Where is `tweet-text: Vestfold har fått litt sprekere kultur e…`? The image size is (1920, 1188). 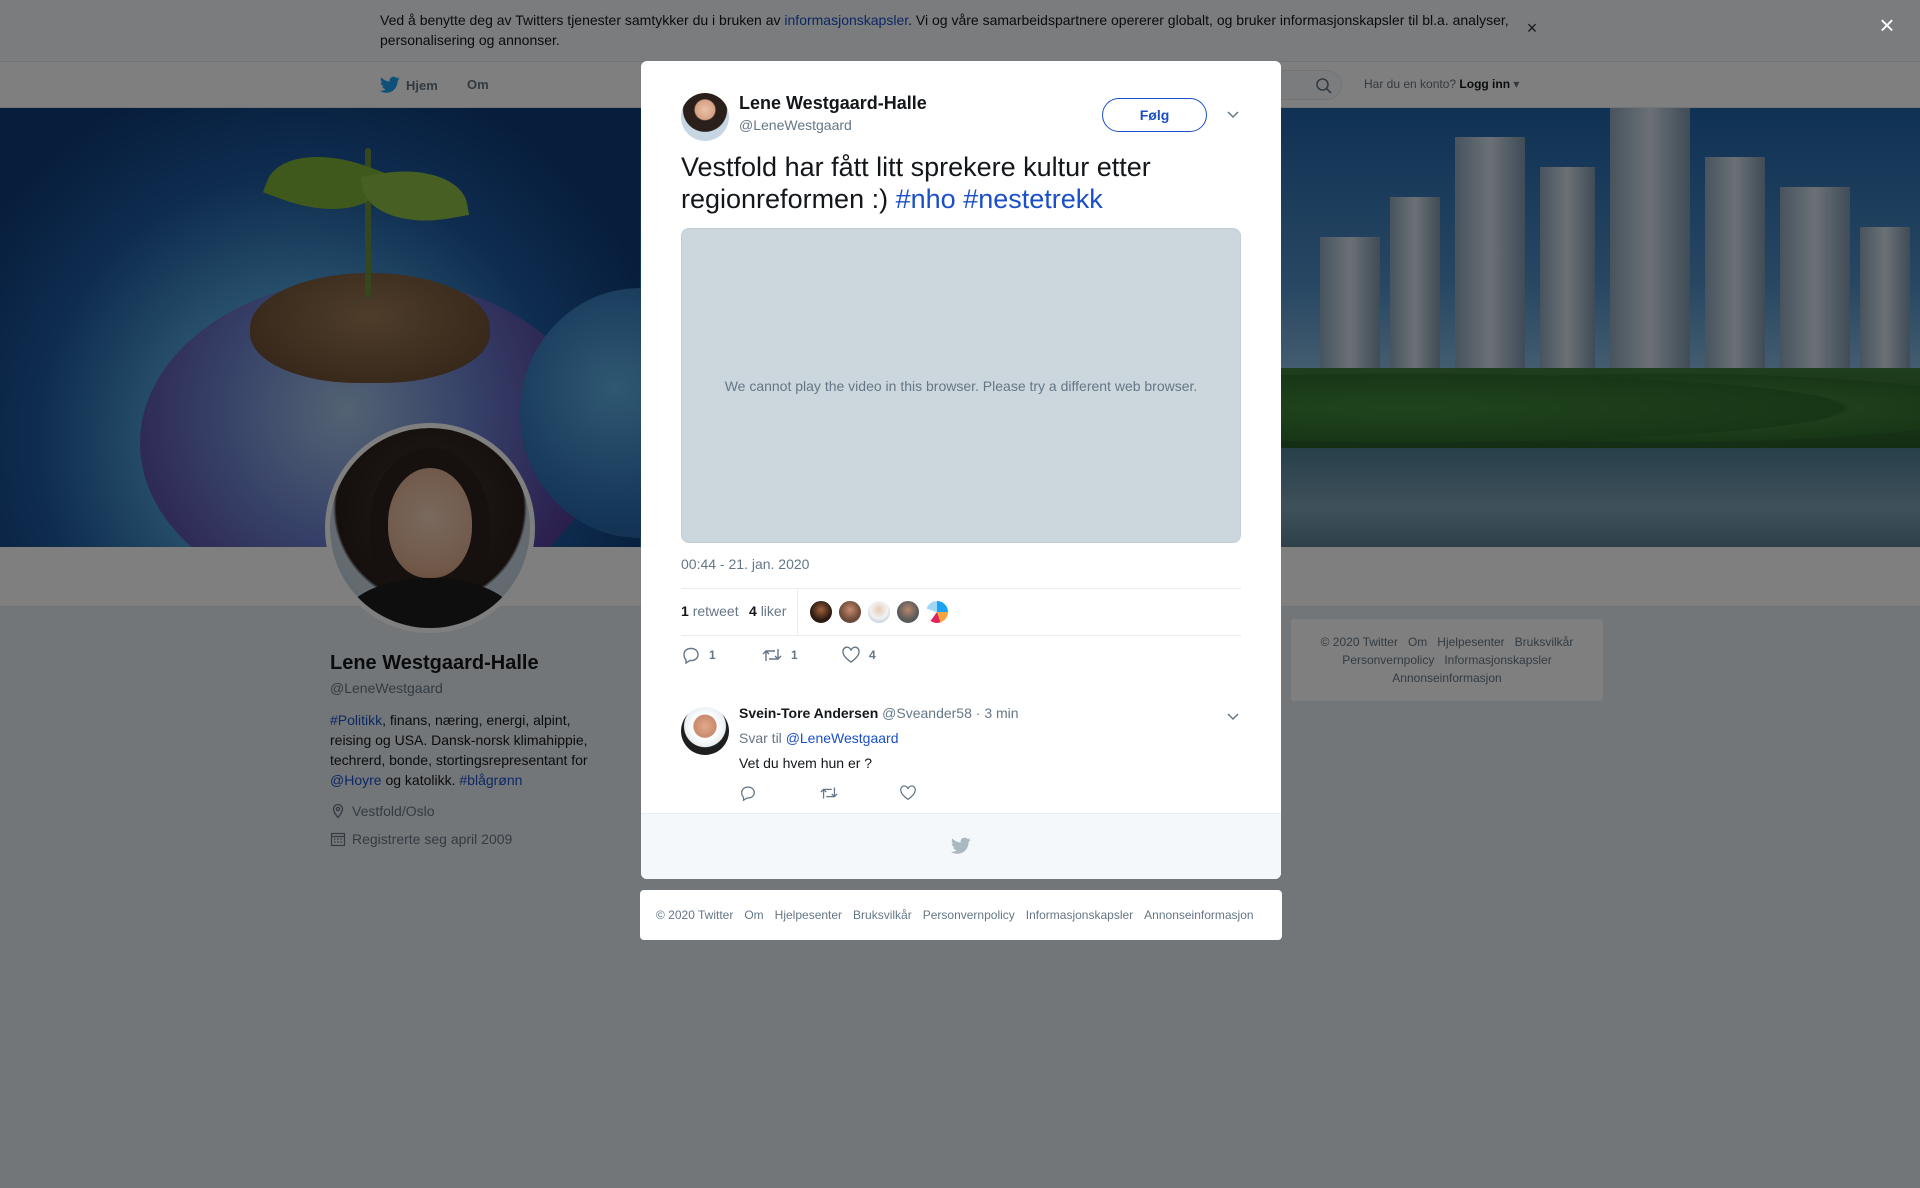
tweet-text: Vestfold har fått litt sprekere kultur e… is located at coordinates (961, 183).